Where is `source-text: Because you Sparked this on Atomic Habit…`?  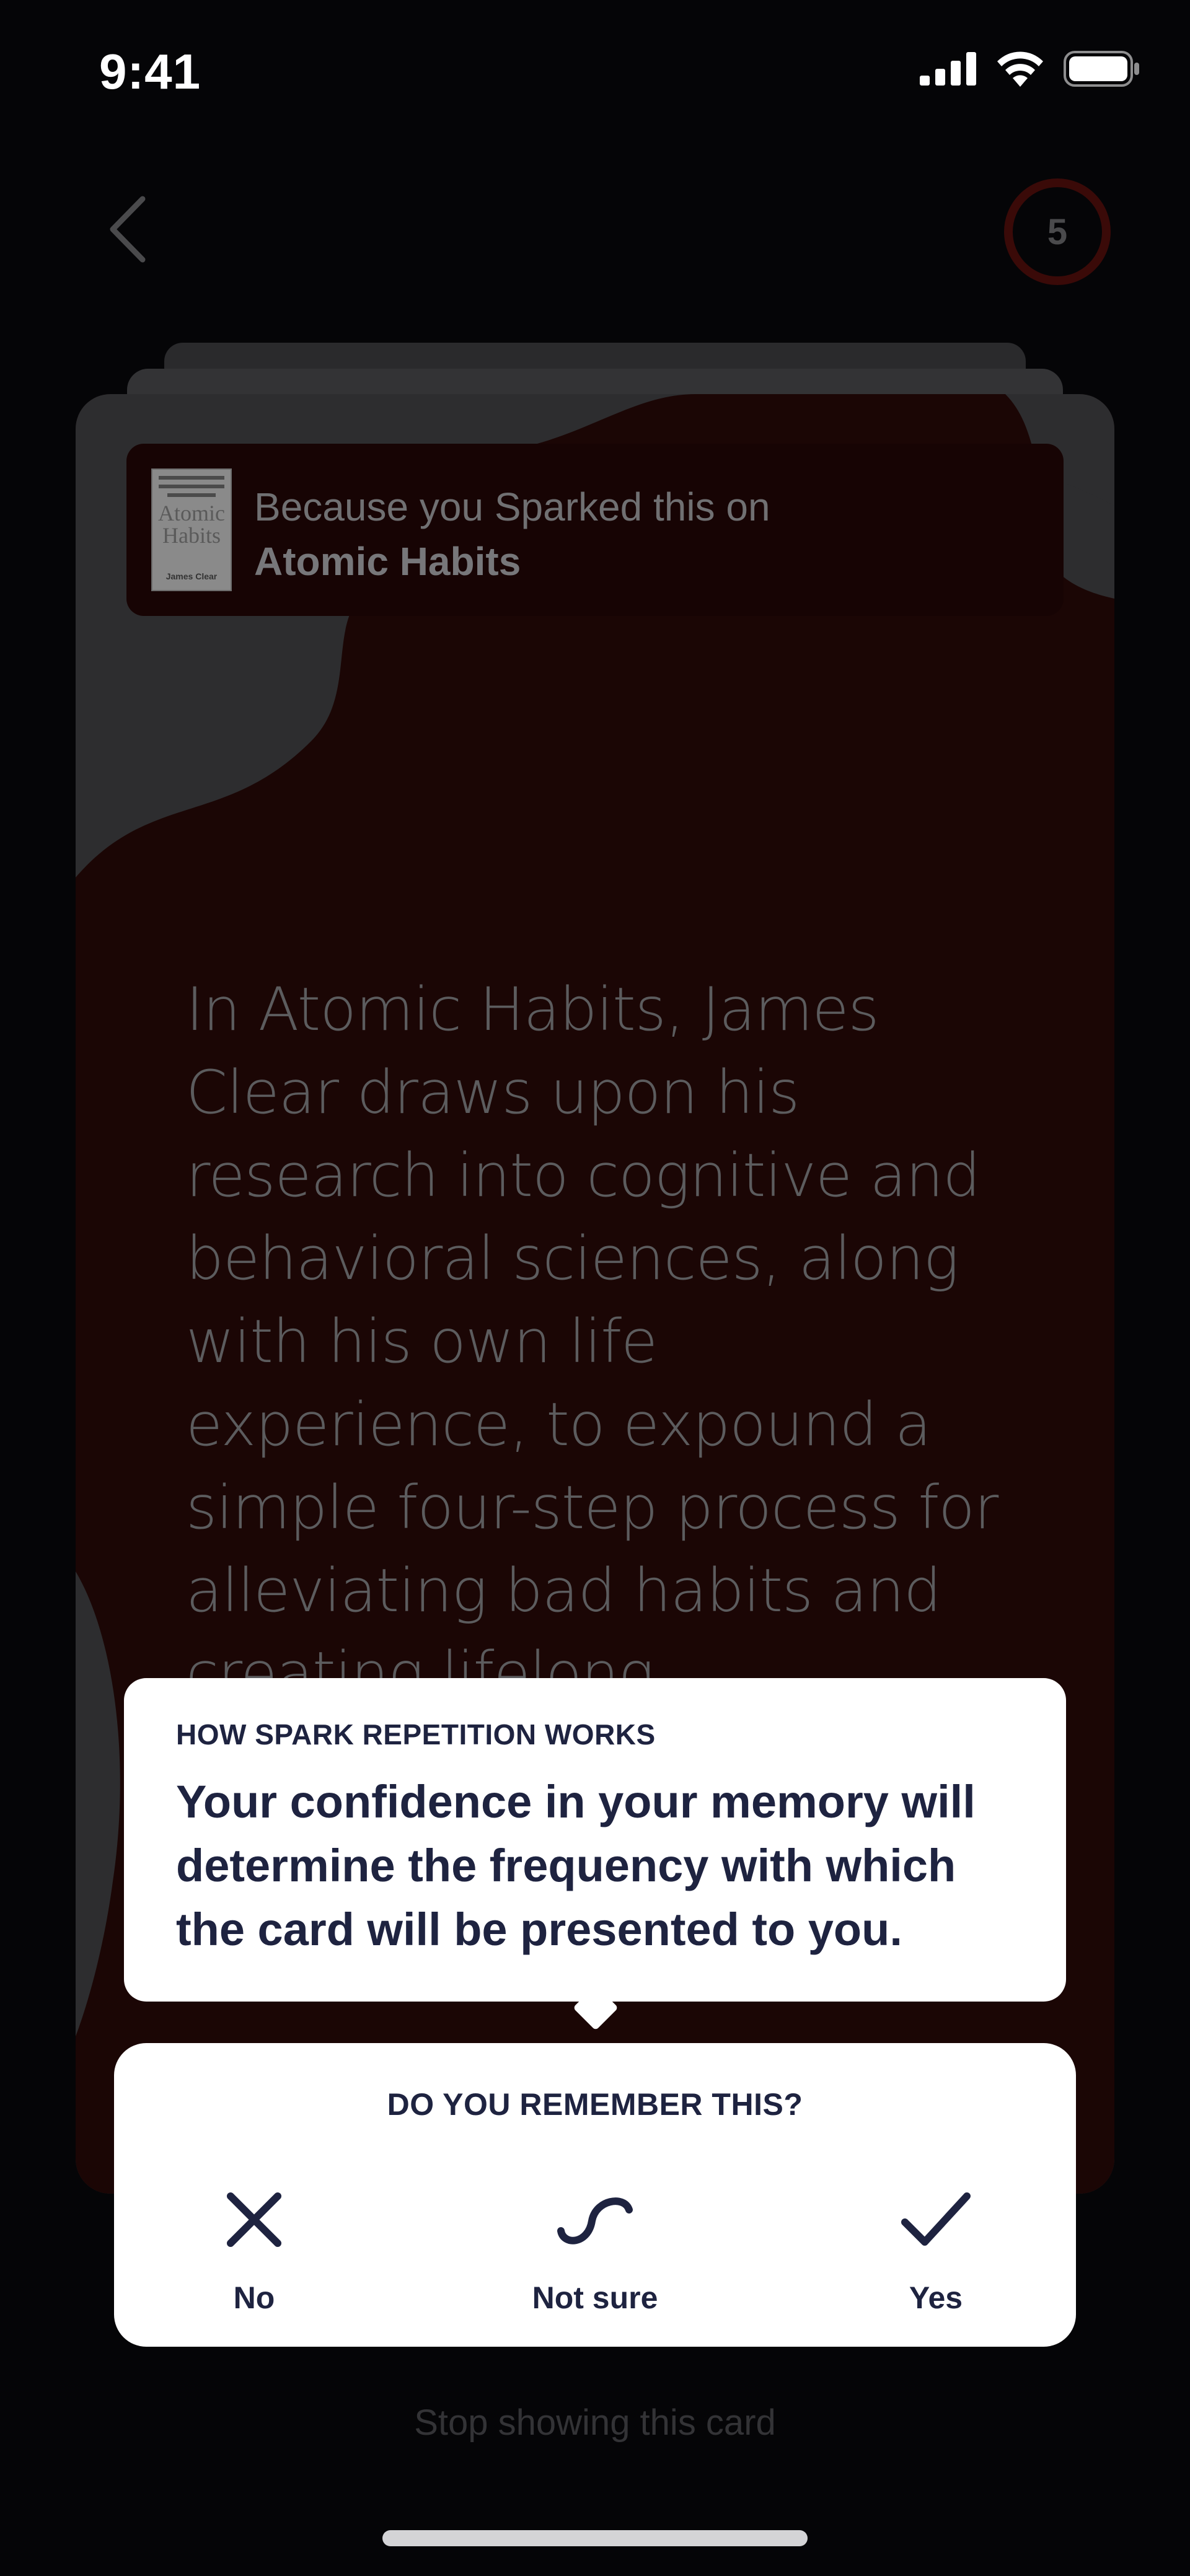 source-text: Because you Sparked this on Atomic Habit… is located at coordinates (512, 535).